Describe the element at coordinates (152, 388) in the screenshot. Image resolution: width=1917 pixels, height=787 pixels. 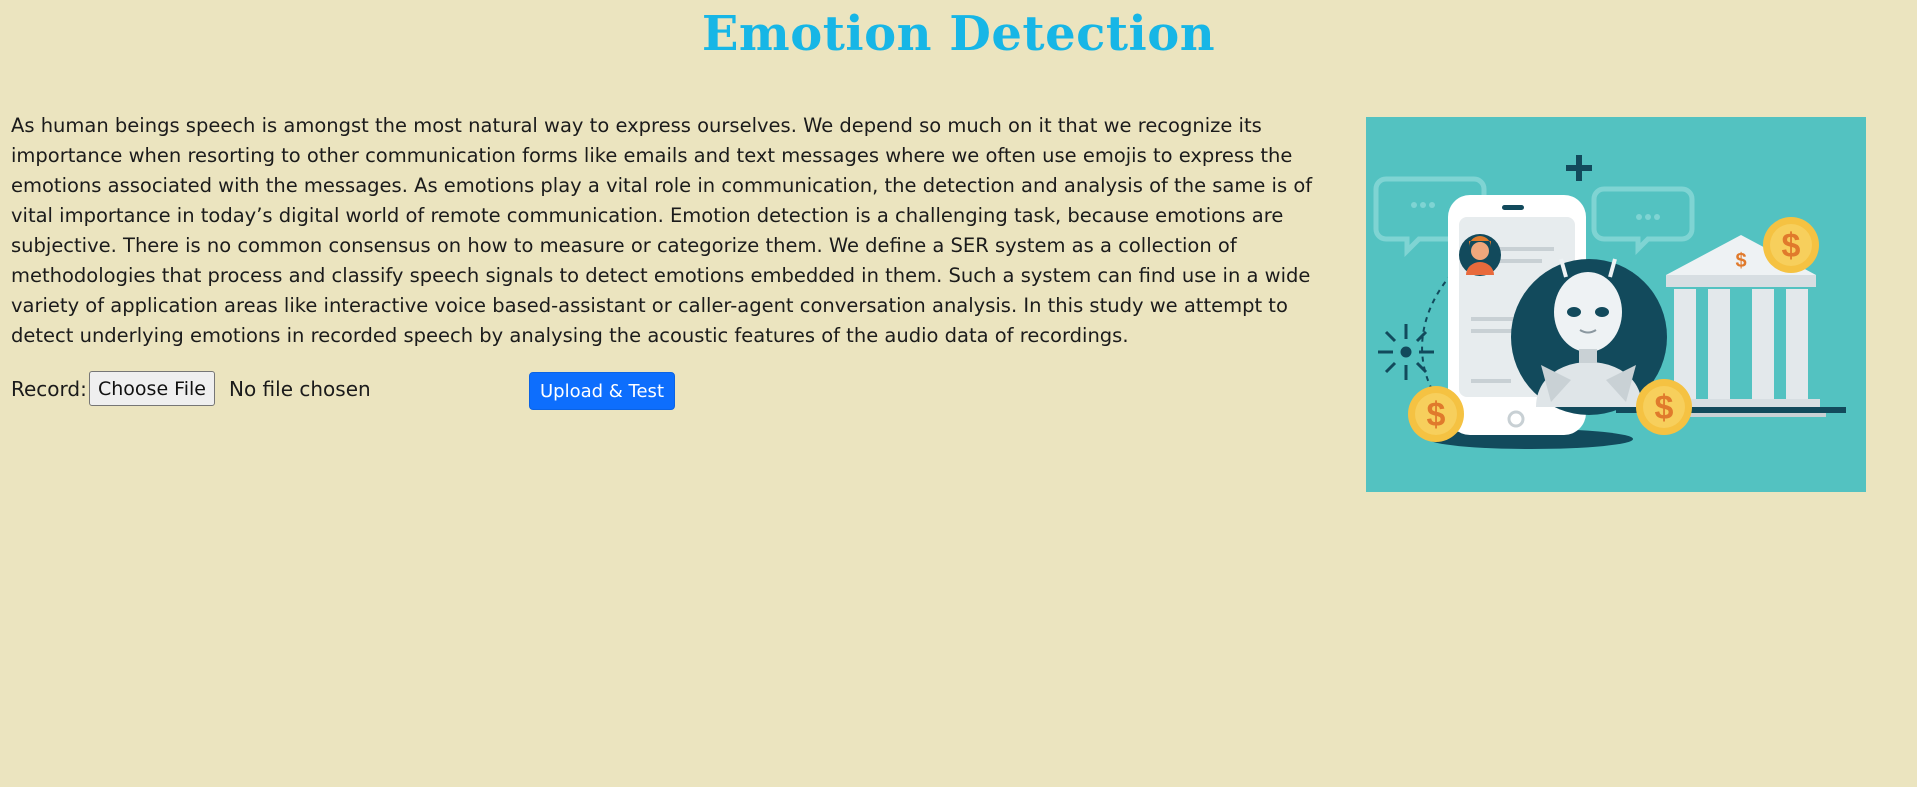
I see `choose-file-button: Choose File` at that location.